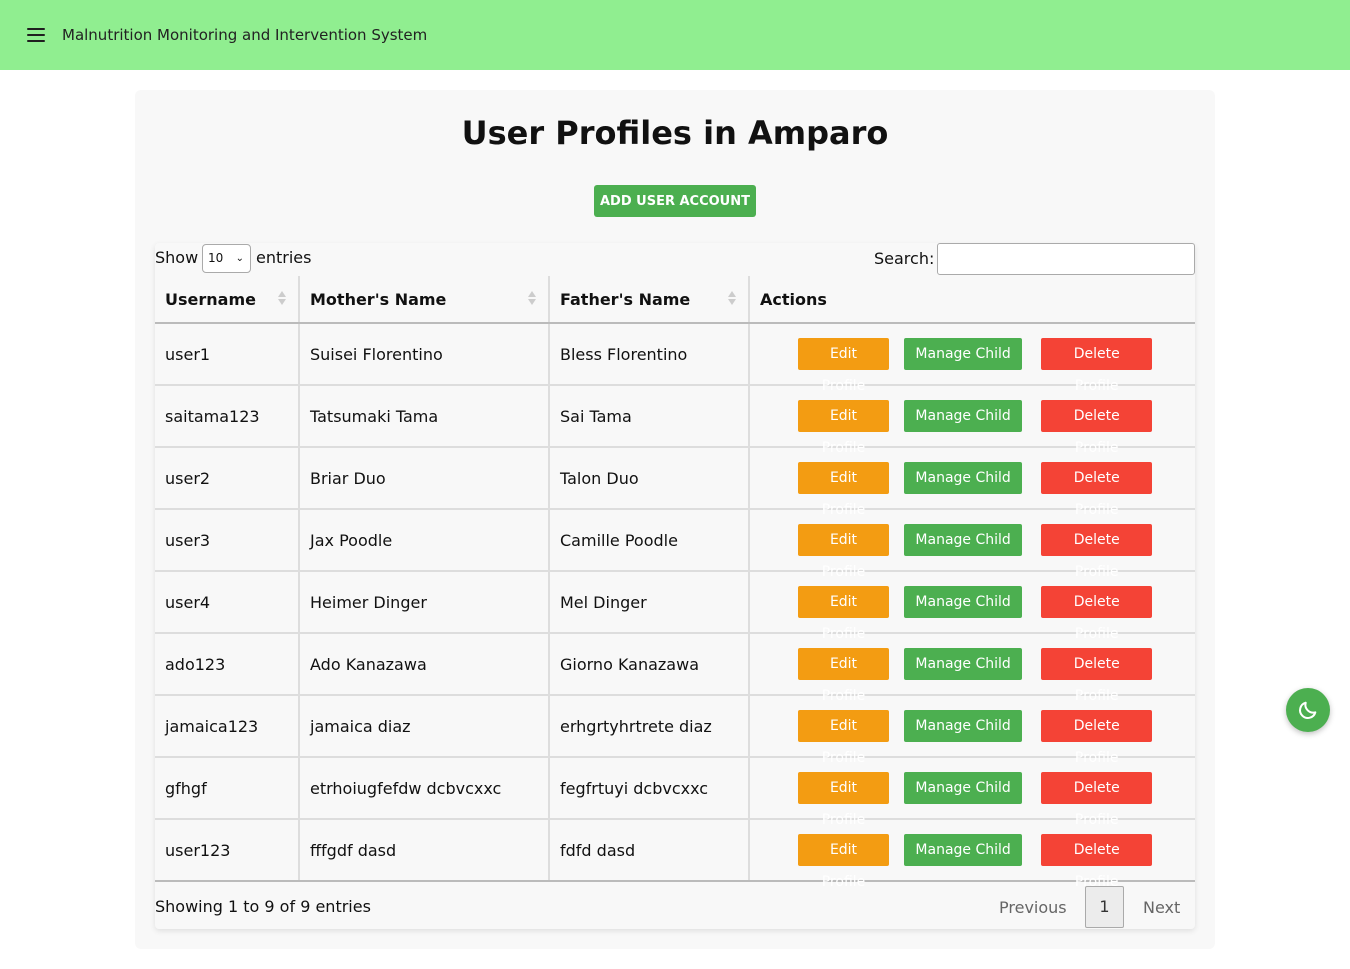 This screenshot has width=1350, height=969. Describe the element at coordinates (36, 35) in the screenshot. I see `hamburger-menu-icon` at that location.